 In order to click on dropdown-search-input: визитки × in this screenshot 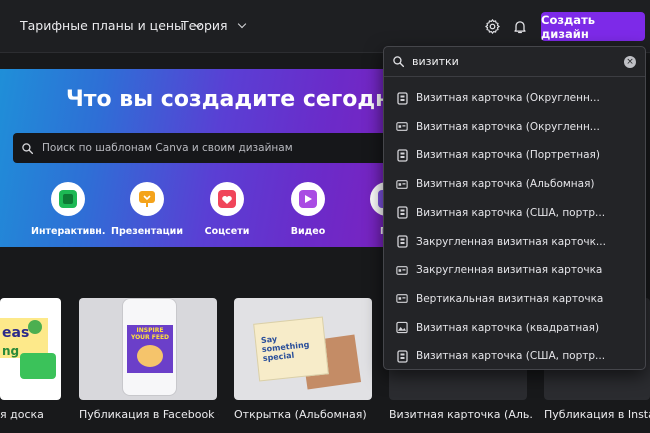, I will do `click(514, 62)`.